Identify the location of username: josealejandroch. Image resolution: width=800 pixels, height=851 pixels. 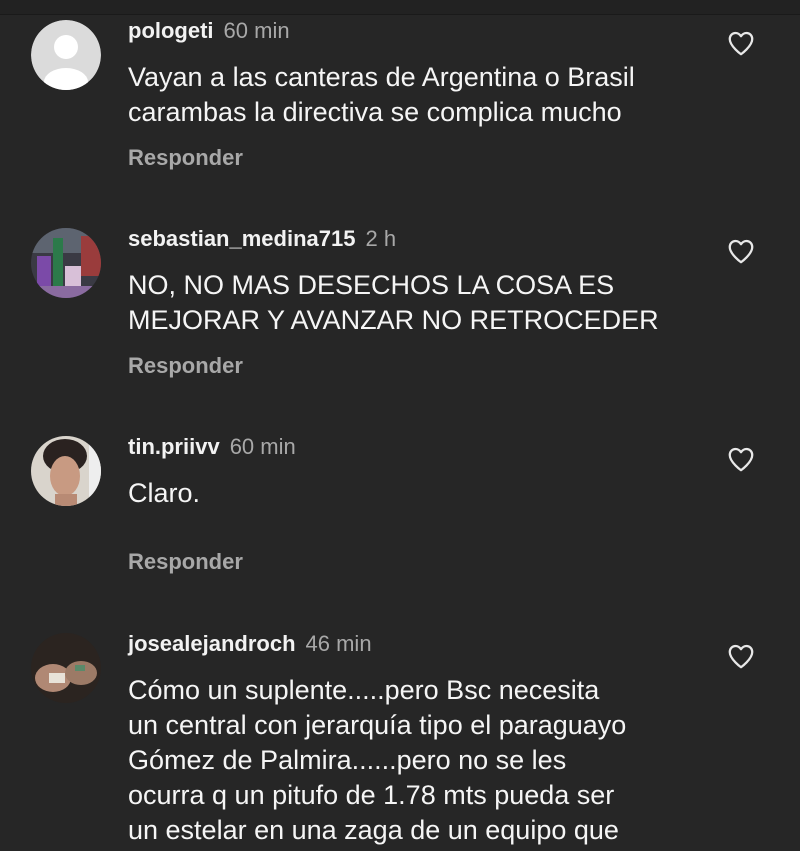
(212, 643).